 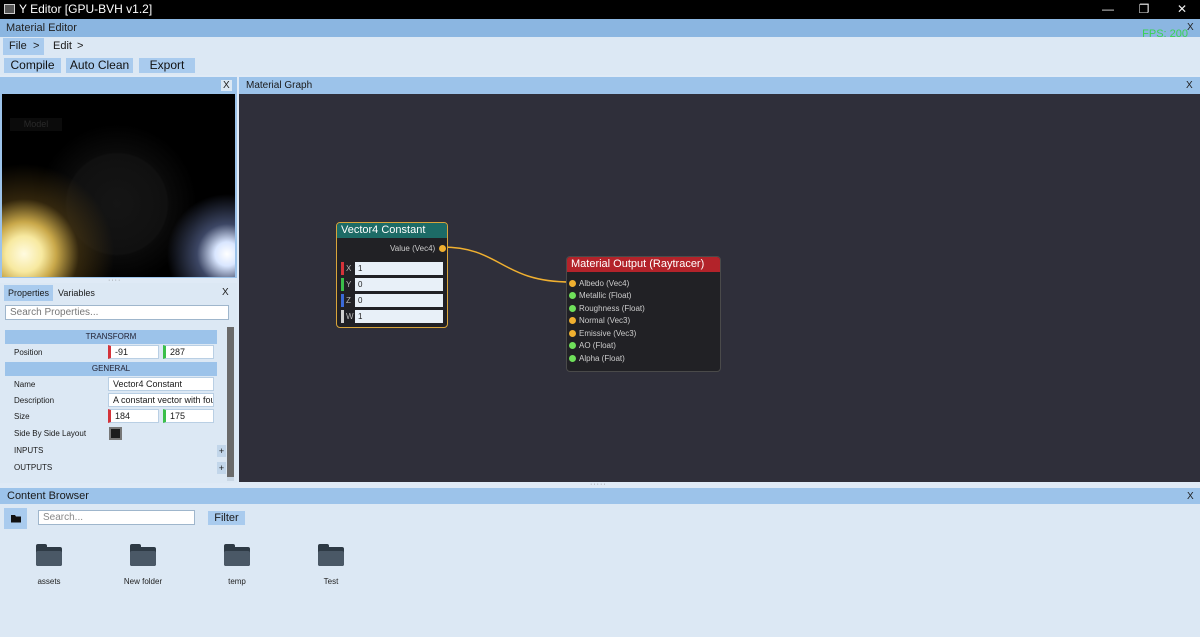 I want to click on name-row: Name Vector4 Constant, so click(x=111, y=385).